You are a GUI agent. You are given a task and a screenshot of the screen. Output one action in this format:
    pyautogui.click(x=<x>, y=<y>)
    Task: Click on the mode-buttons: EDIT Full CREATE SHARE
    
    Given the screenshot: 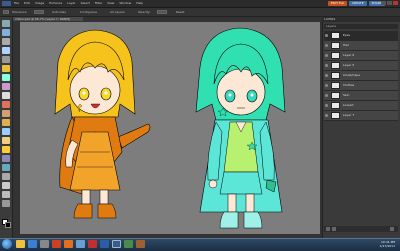 What is the action you would take?
    pyautogui.click(x=356, y=3)
    